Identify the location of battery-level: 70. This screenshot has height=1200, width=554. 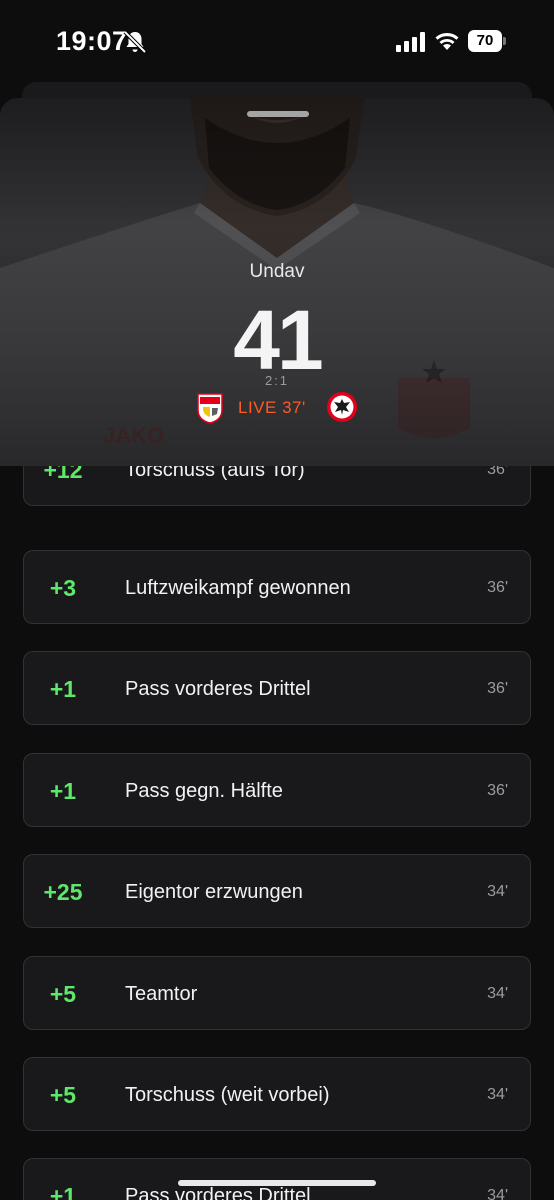
(485, 40).